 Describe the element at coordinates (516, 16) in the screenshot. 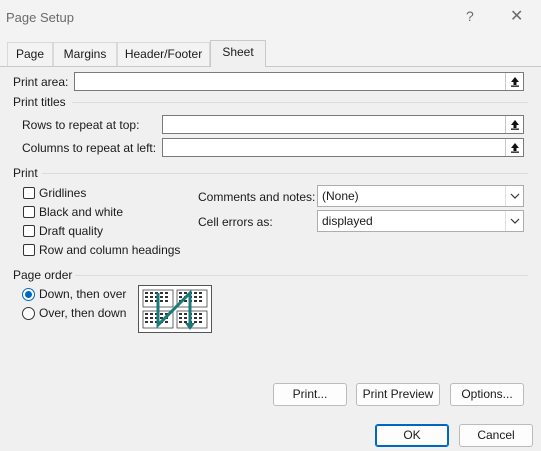

I see `close-button: ✕` at that location.